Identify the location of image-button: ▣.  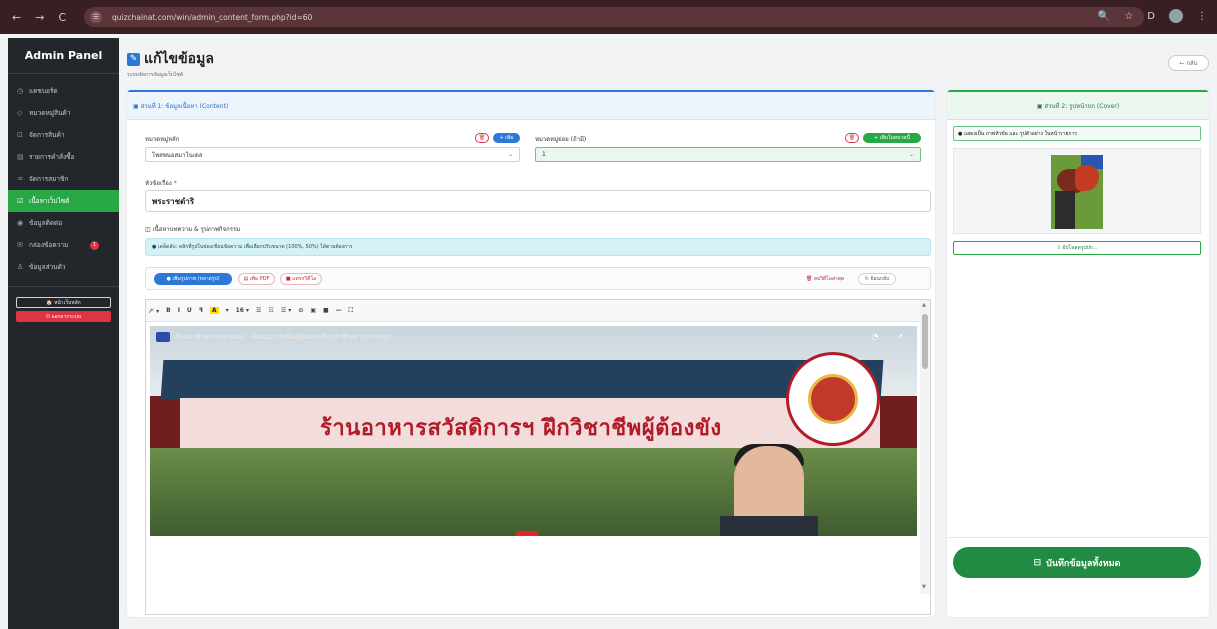
(313, 310).